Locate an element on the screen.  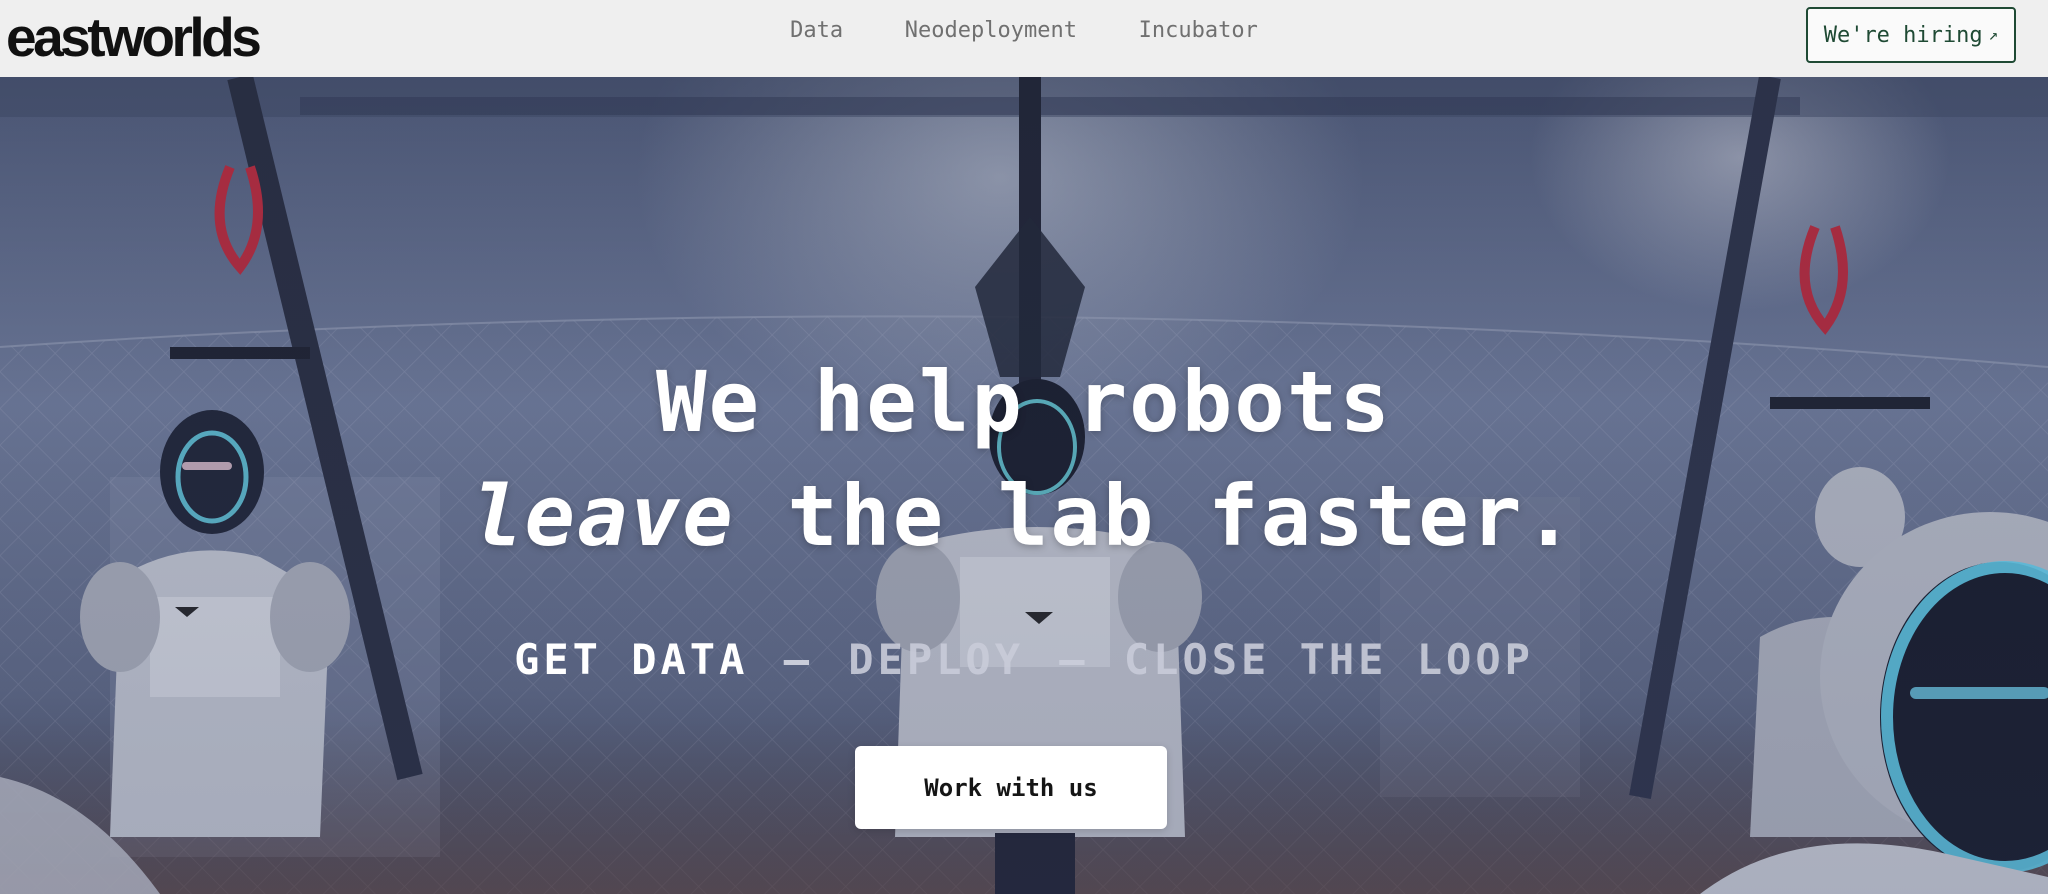
nav-link-incubator: Incubator is located at coordinates (1198, 31).